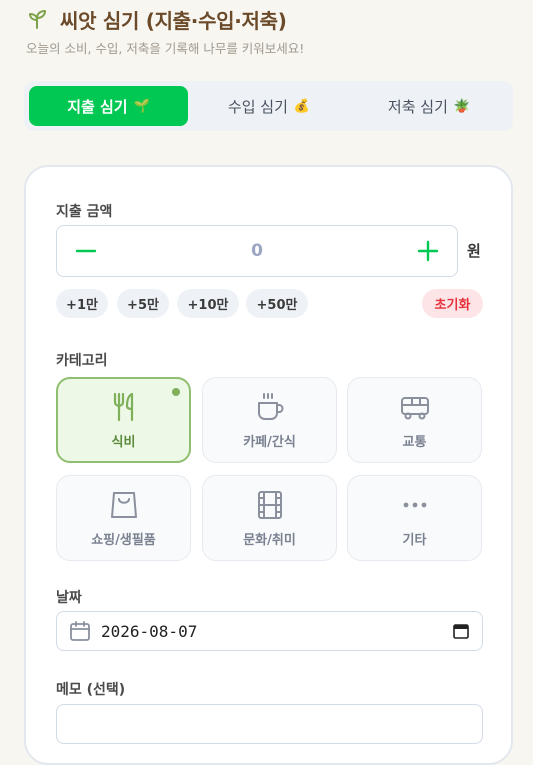 This screenshot has width=533, height=765. What do you see at coordinates (414, 540) in the screenshot?
I see `category-etc-label: 기타` at bounding box center [414, 540].